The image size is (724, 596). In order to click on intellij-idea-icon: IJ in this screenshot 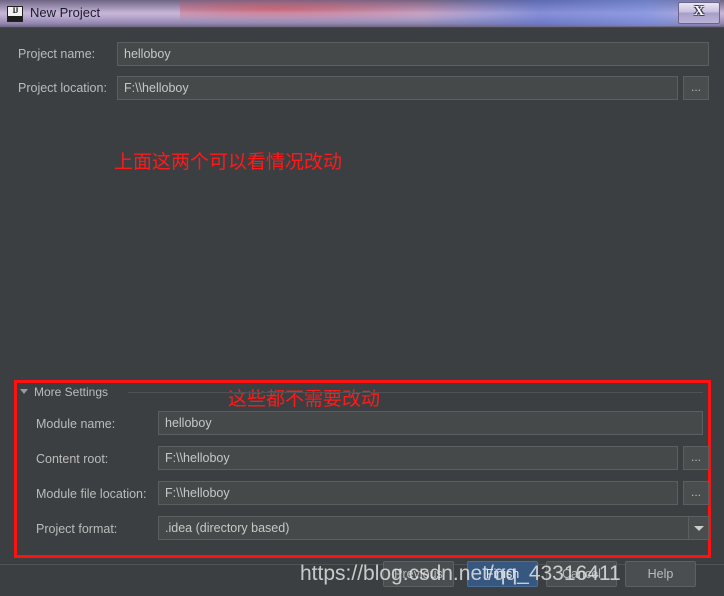, I will do `click(15, 14)`.